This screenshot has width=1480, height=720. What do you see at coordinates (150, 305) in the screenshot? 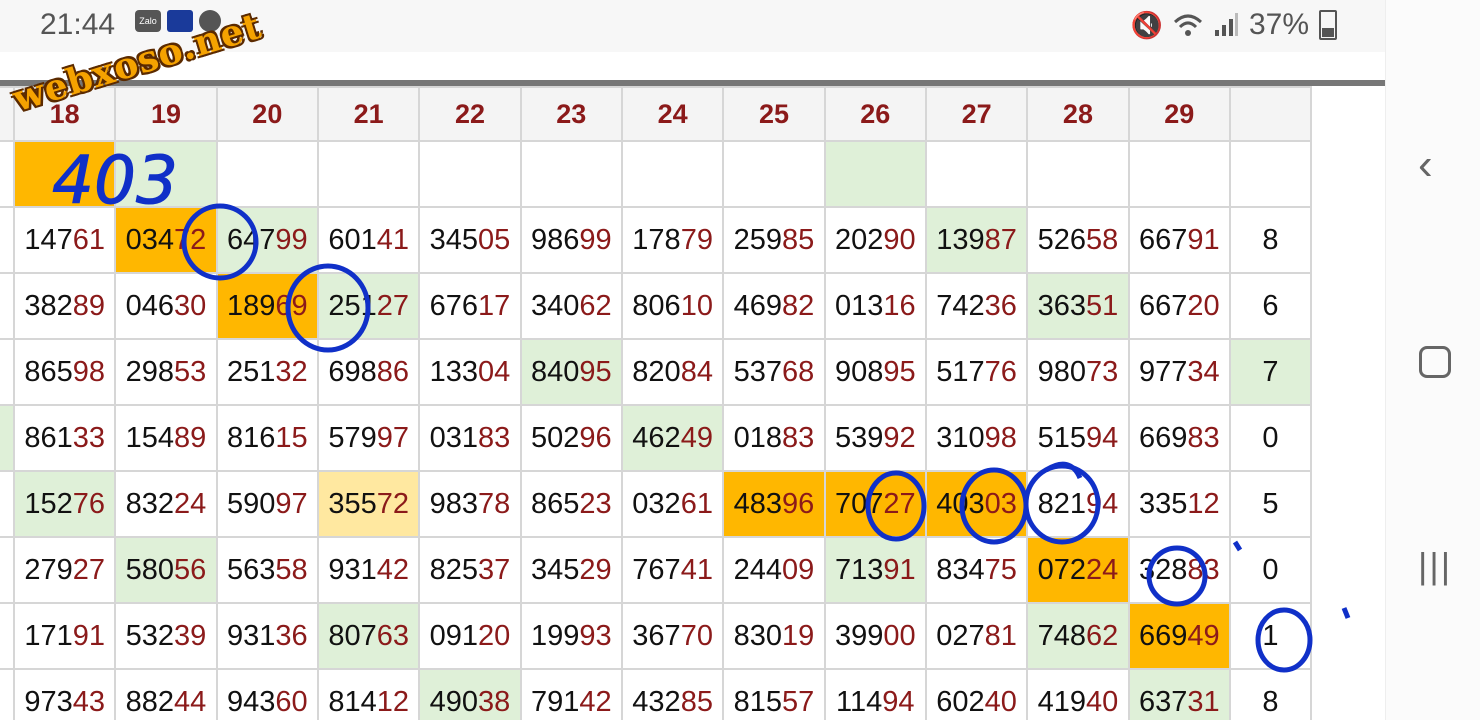
I see `cell-head-digits: 046` at bounding box center [150, 305].